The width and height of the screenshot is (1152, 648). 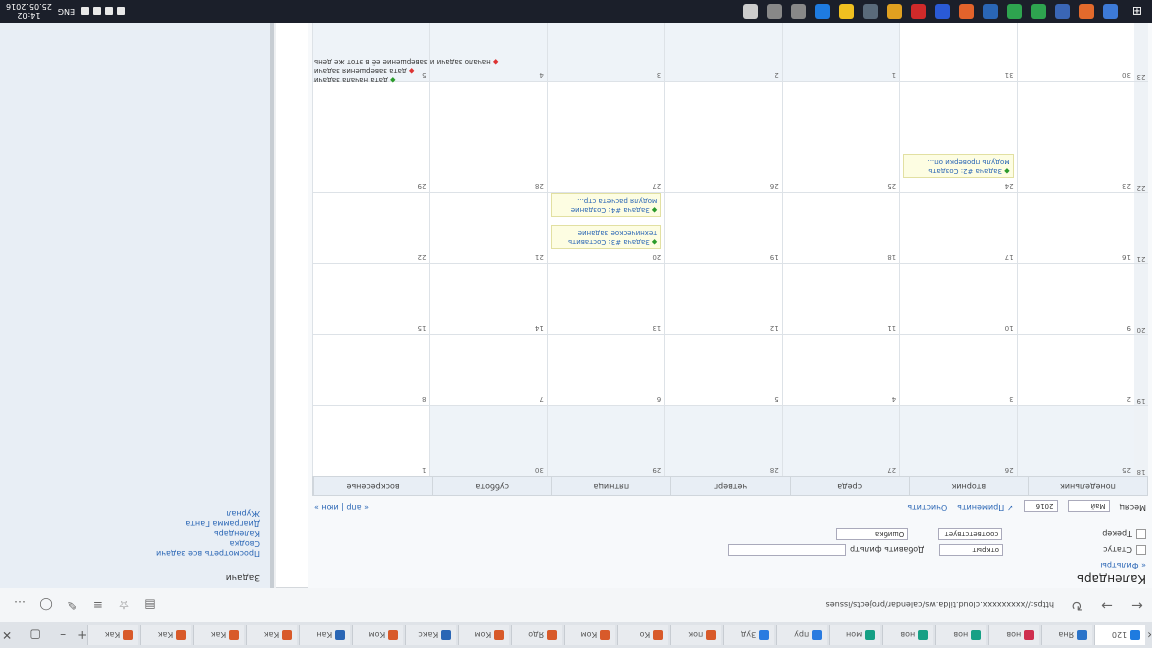 What do you see at coordinates (121, 11) in the screenshot?
I see `tray-network-icon` at bounding box center [121, 11].